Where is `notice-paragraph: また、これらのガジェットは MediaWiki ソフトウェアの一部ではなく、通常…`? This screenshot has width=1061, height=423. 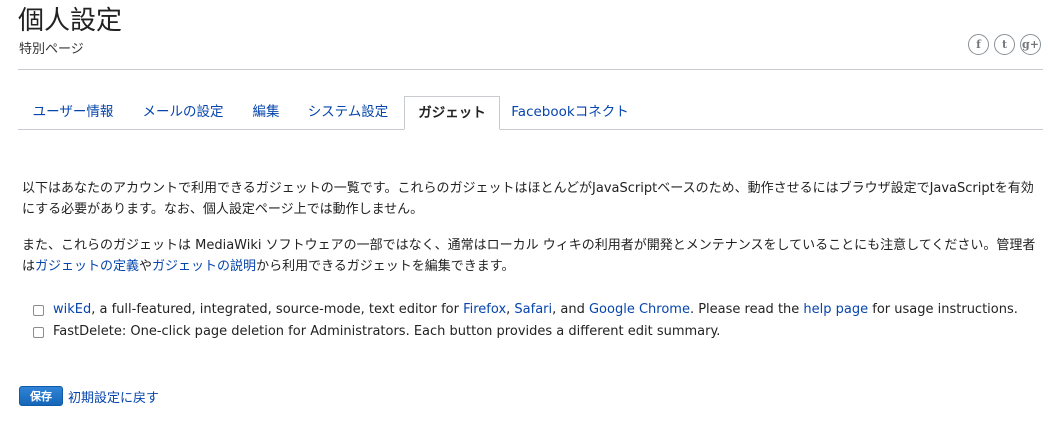
notice-paragraph: また、これらのガジェットは MediaWiki ソフトウェアの一部ではなく、通常… is located at coordinates (532, 256).